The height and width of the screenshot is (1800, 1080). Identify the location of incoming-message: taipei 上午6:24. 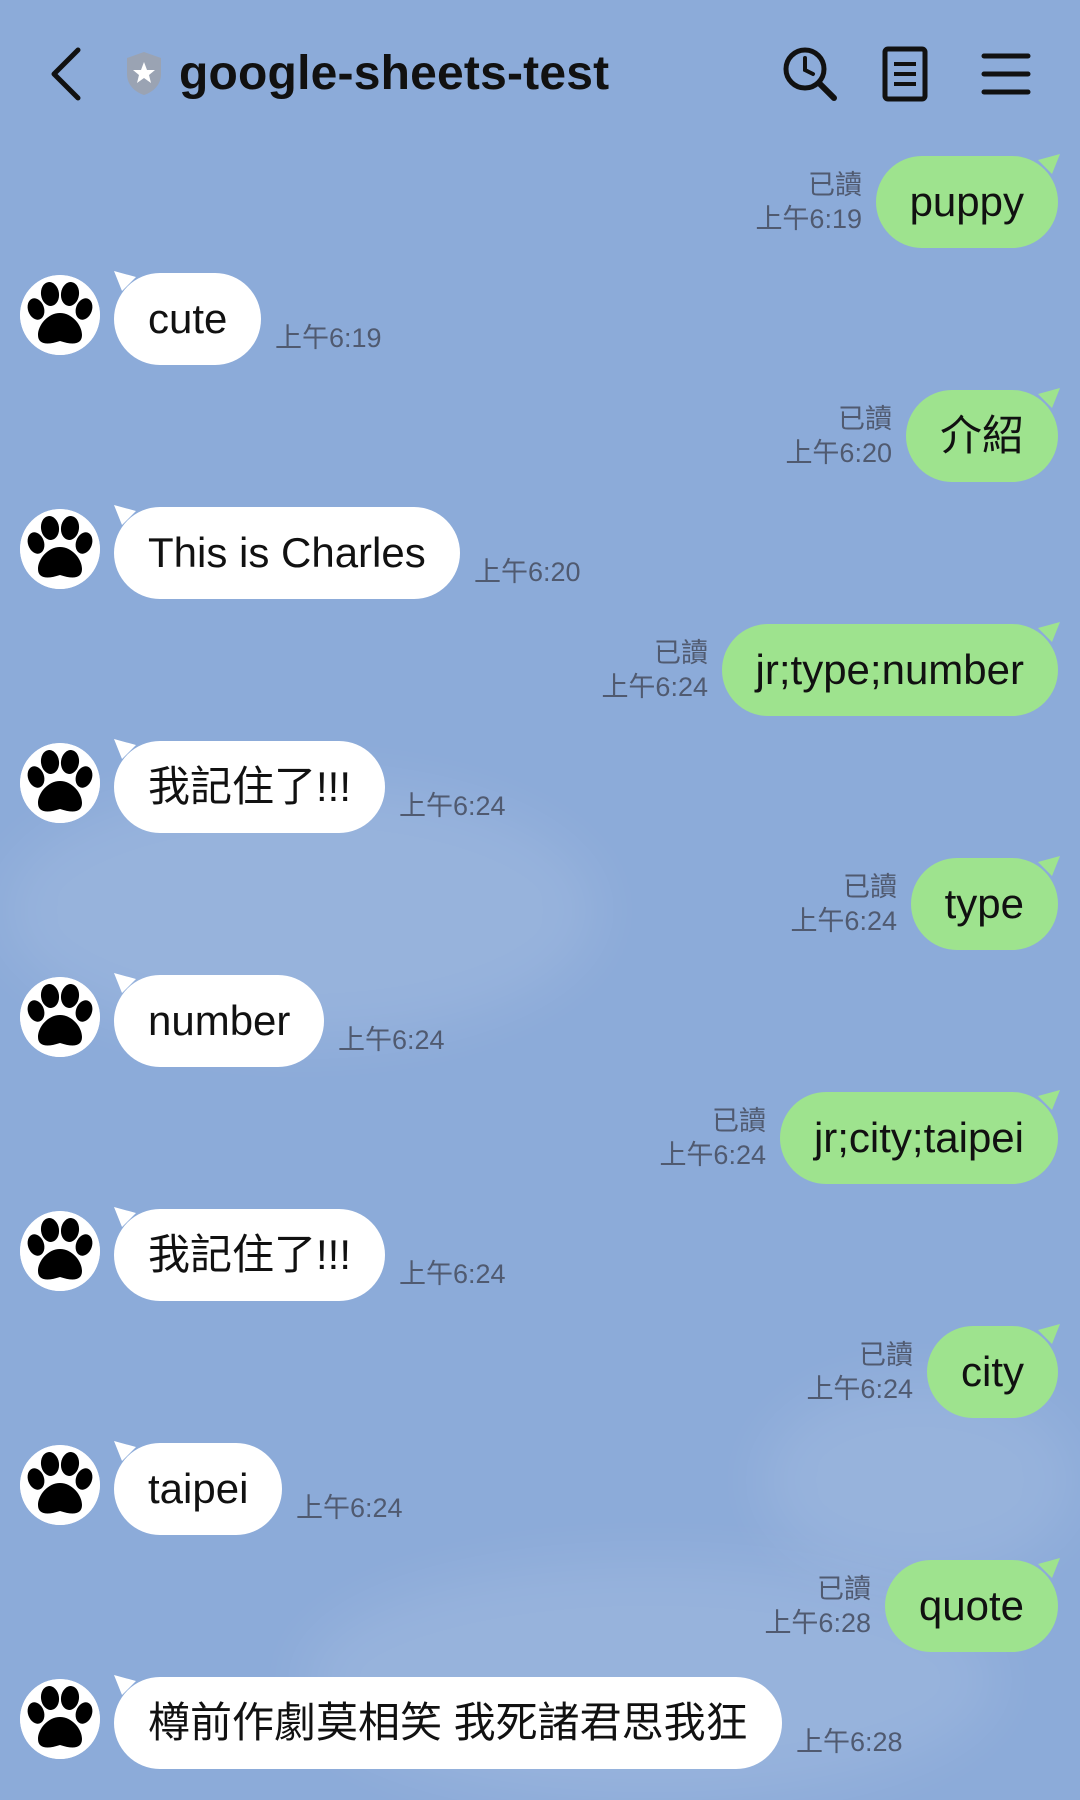
(540, 1492).